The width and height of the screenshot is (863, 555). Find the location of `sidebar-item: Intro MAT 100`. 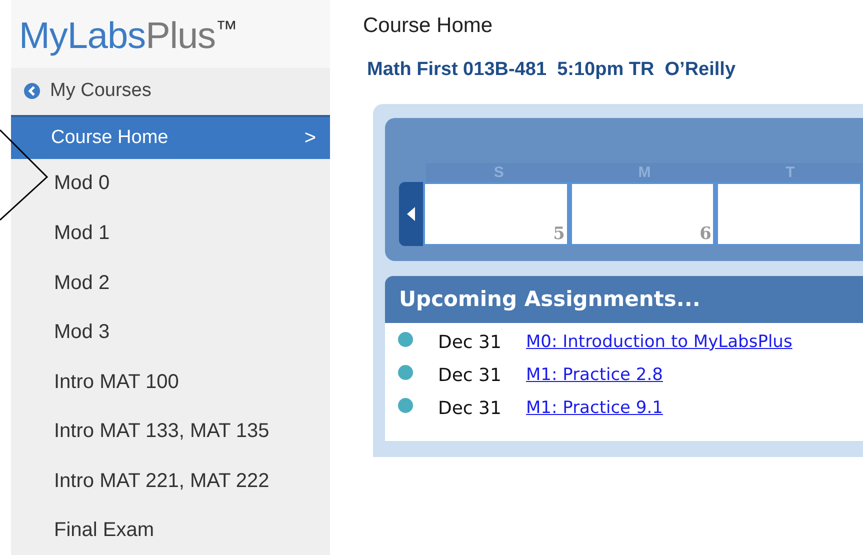

sidebar-item: Intro MAT 100 is located at coordinates (170, 381).